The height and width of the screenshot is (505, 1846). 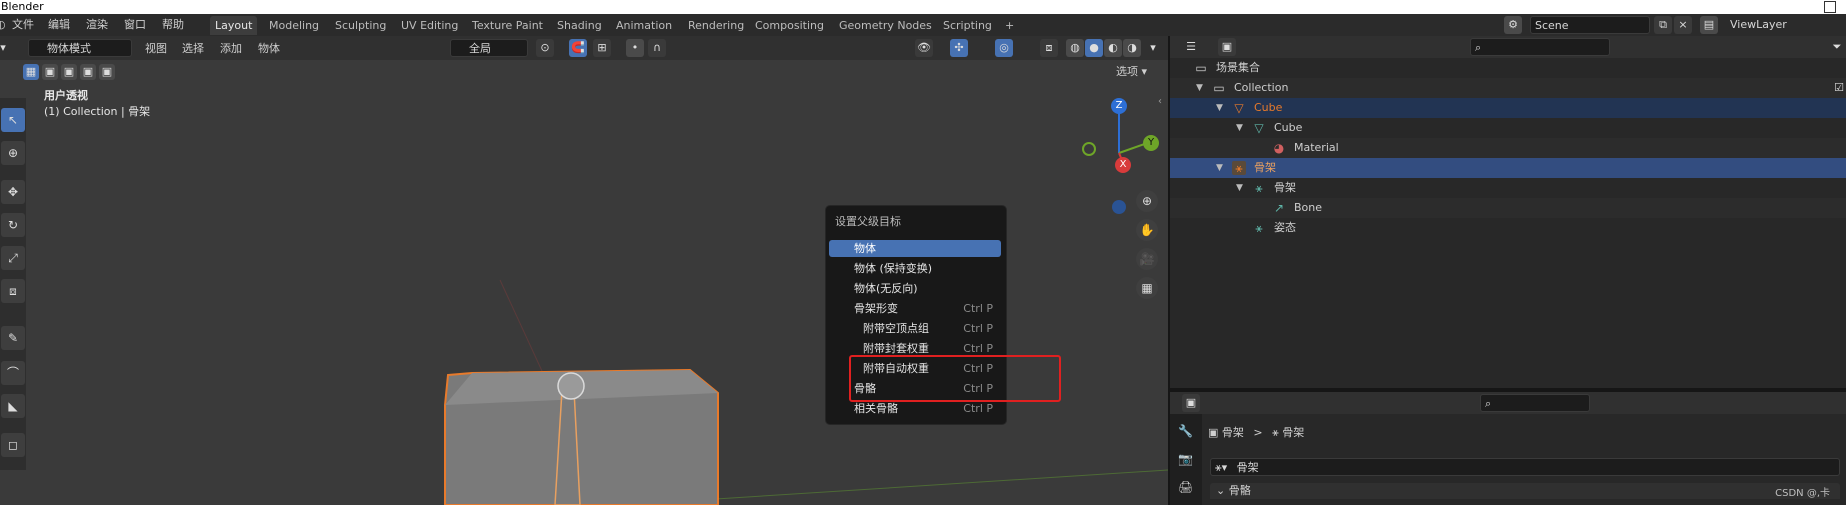 I want to click on select-invert-icon: ▣, so click(x=88, y=72).